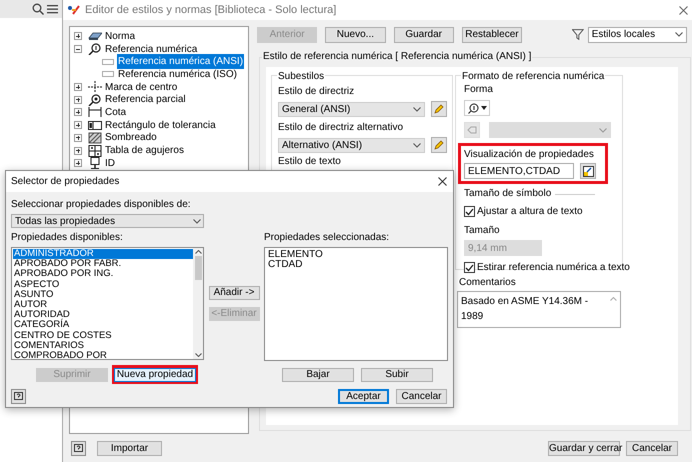  I want to click on tree-item: ID, so click(110, 163).